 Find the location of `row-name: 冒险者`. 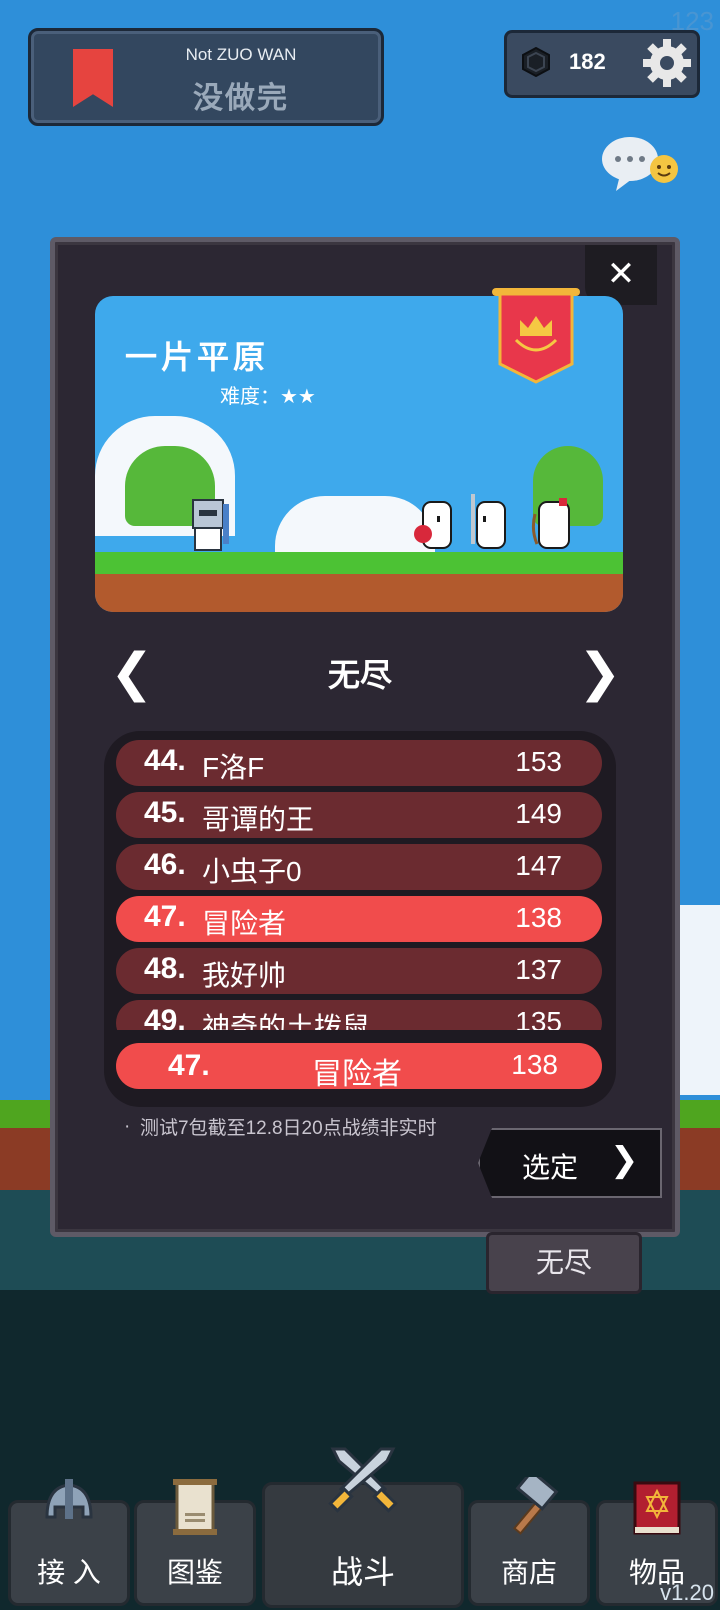

row-name: 冒险者 is located at coordinates (244, 923).